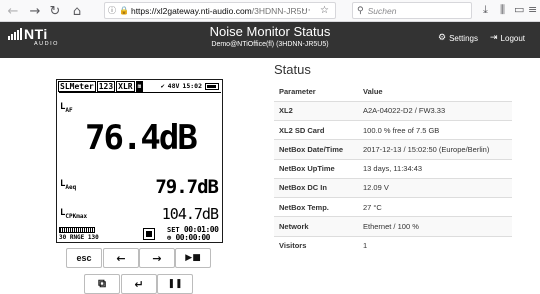 This screenshot has width=540, height=294. I want to click on library-icon: ⫼, so click(502, 10).